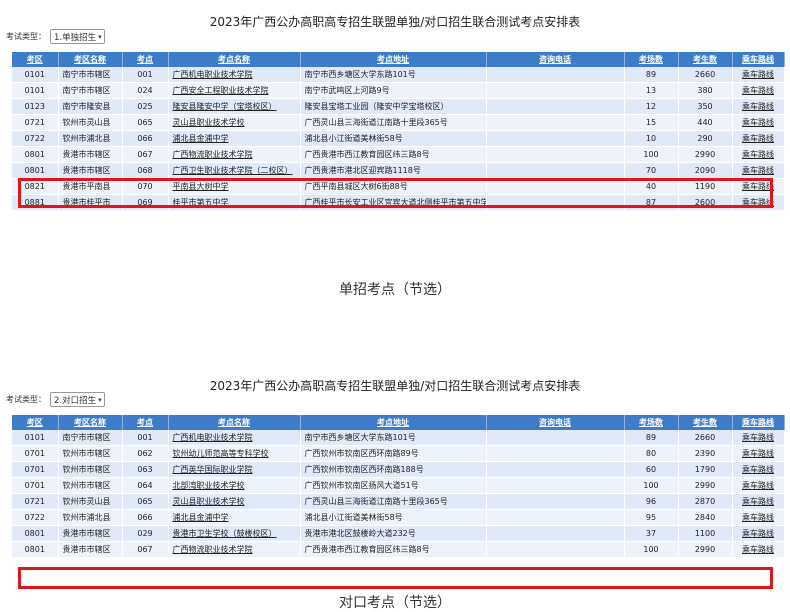 The height and width of the screenshot is (612, 790). Describe the element at coordinates (705, 438) in the screenshot. I see `candidate-count-cell: 2660` at that location.